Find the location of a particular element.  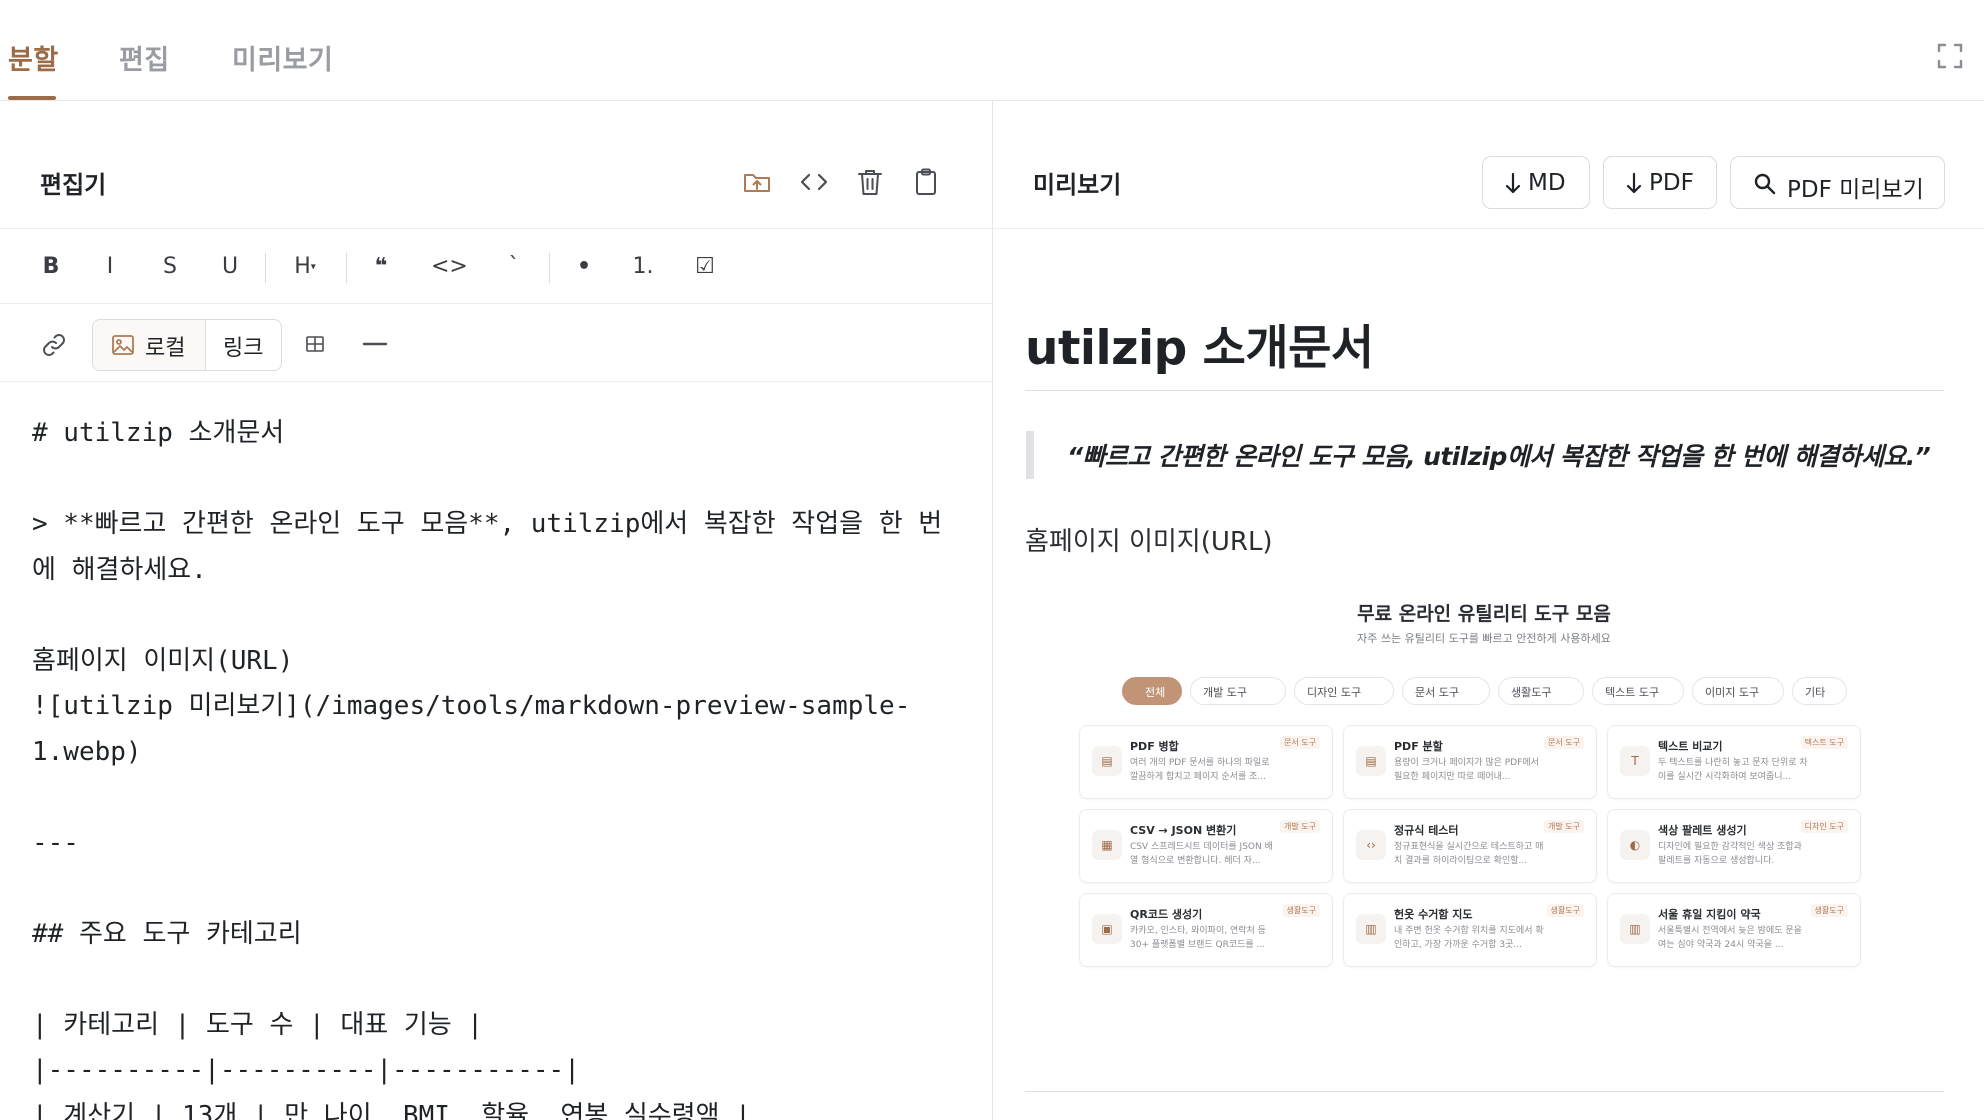

pdf-preview-label: PDF 미리보기 is located at coordinates (1855, 190).